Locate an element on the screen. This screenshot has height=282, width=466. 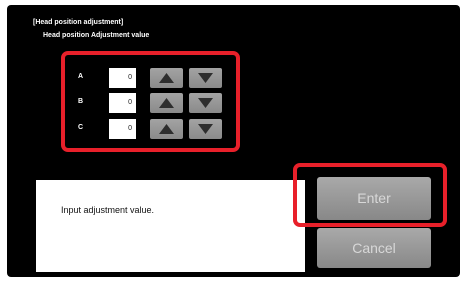
row-label-c: C is located at coordinates (81, 127).